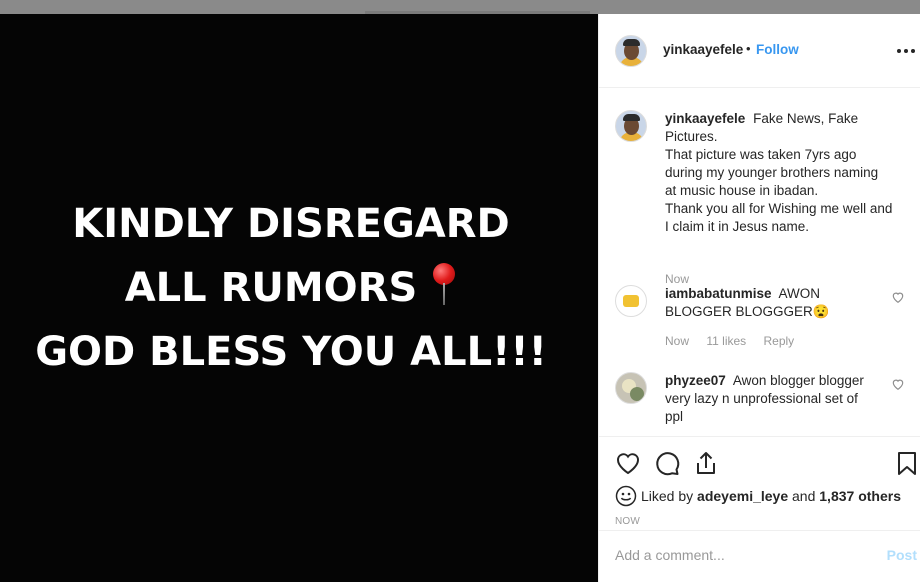 The height and width of the screenshot is (582, 920). I want to click on comment-2-username: phyzee07, so click(695, 380).